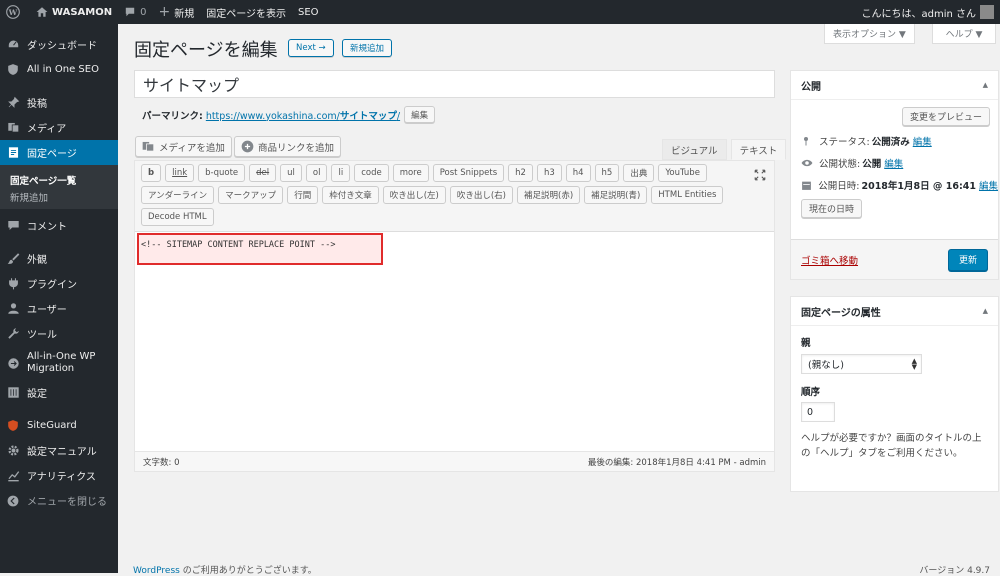 The image size is (1000, 576). Describe the element at coordinates (687, 195) in the screenshot. I see `quicktag-html-entities-button: HTML Entities` at that location.